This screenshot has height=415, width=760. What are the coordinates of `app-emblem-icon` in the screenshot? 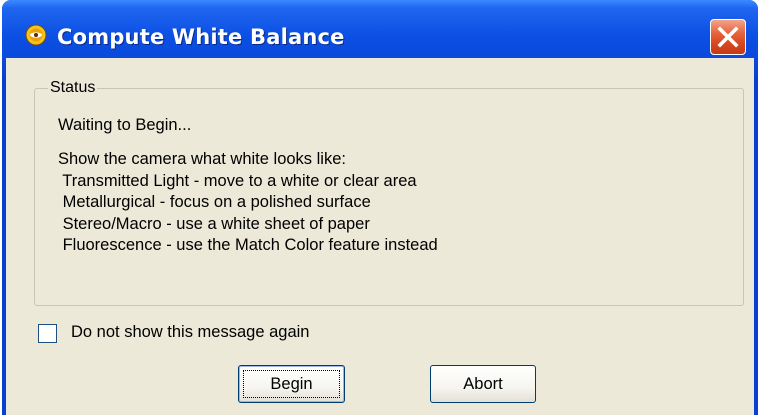 It's located at (36, 35).